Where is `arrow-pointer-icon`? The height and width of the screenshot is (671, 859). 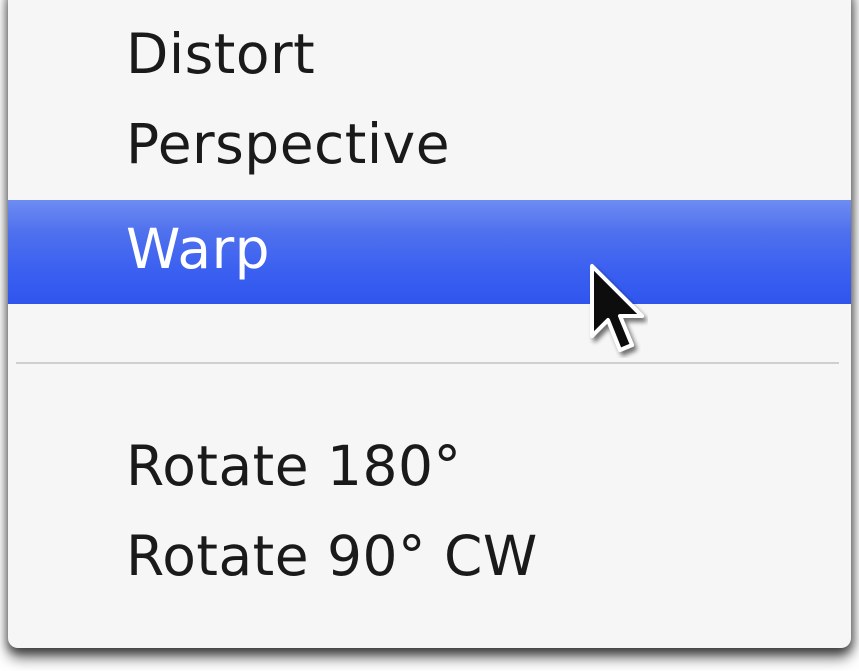 arrow-pointer-icon is located at coordinates (617, 308).